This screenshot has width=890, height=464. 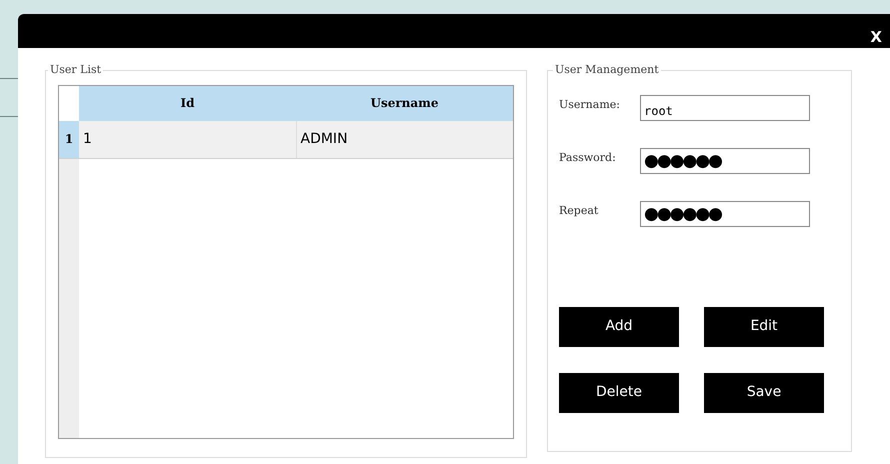 What do you see at coordinates (579, 210) in the screenshot?
I see `field-label: Repeat` at bounding box center [579, 210].